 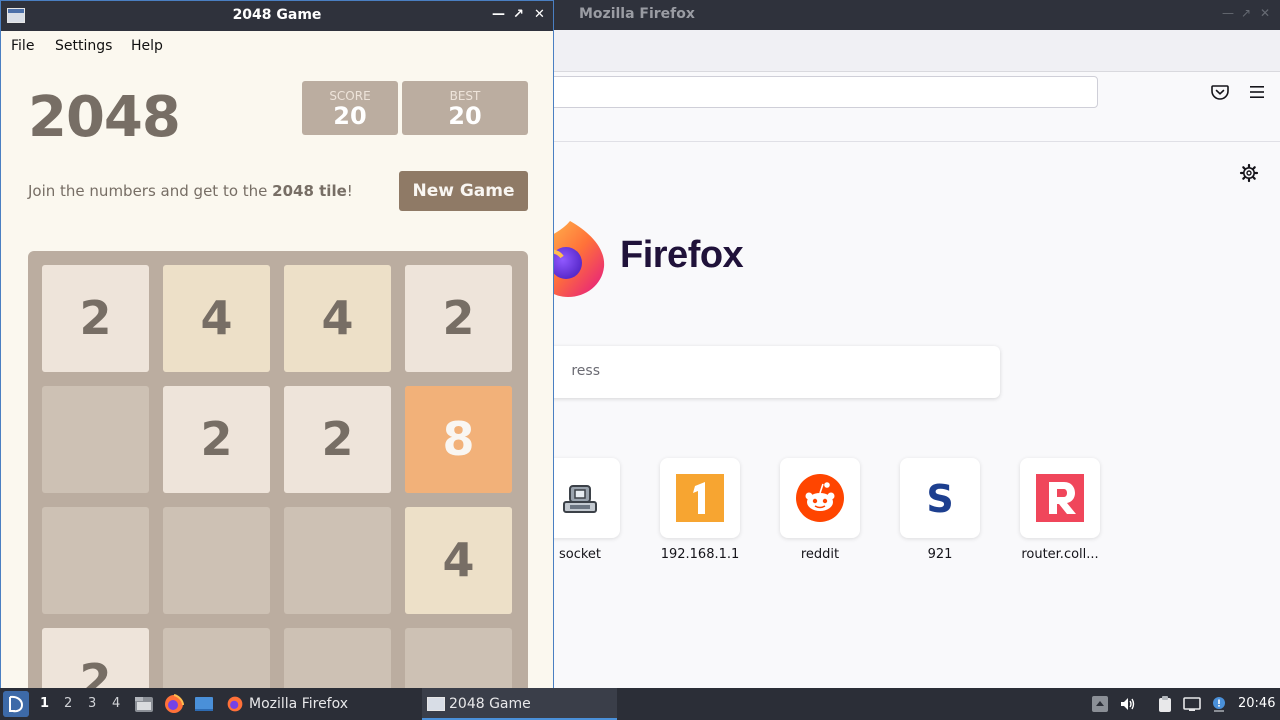 I want to click on best-label: BEST, so click(x=465, y=96).